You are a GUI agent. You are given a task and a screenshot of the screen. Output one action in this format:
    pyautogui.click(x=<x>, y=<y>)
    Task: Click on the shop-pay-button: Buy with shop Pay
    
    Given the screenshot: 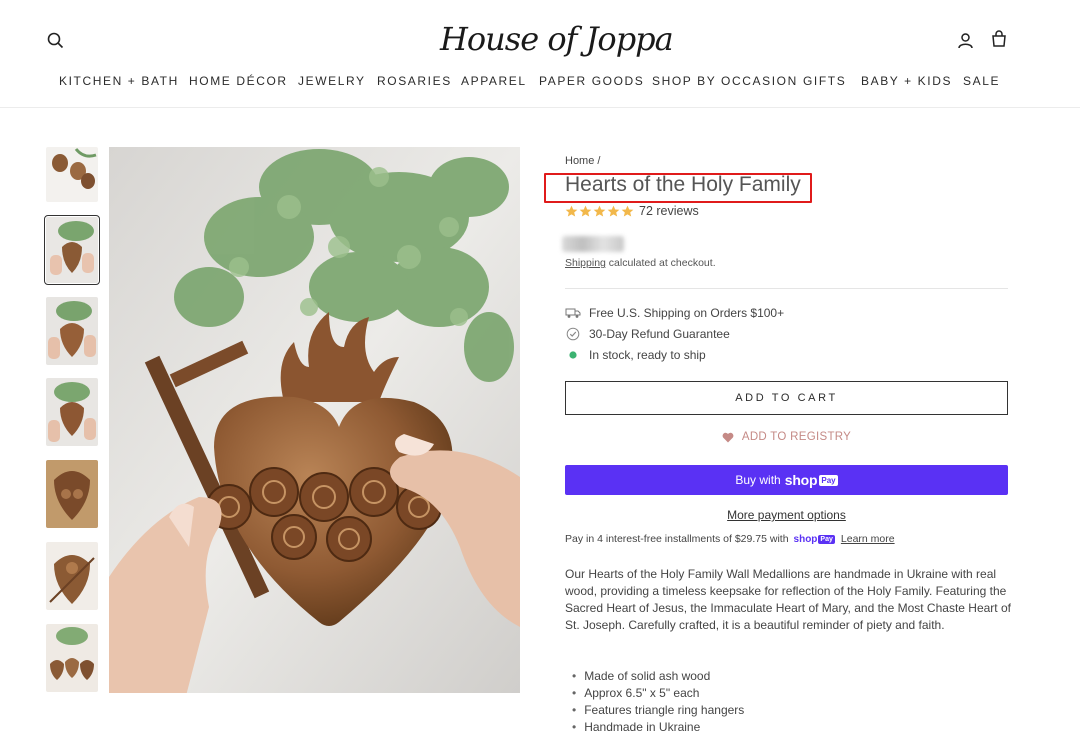 What is the action you would take?
    pyautogui.click(x=786, y=480)
    